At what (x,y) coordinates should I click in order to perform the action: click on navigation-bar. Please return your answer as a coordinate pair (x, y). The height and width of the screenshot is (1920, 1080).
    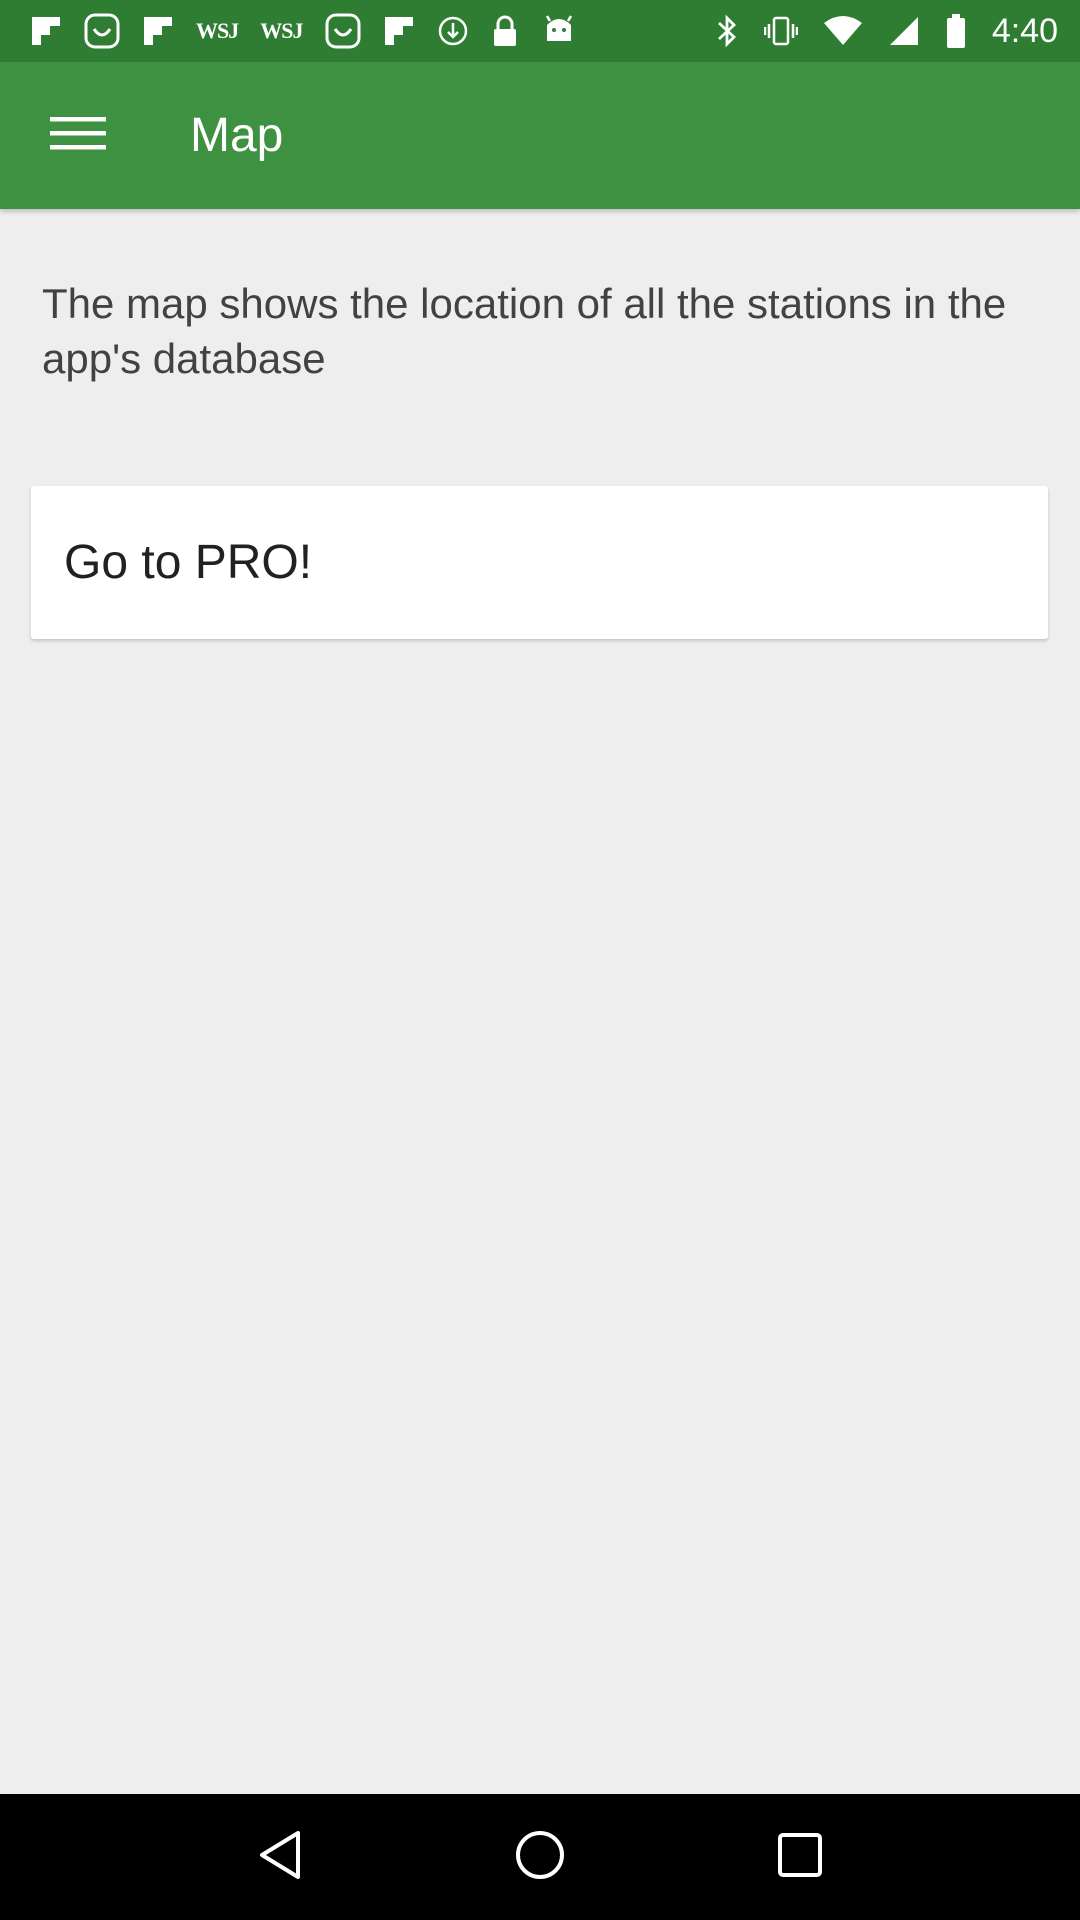
    Looking at the image, I should click on (540, 1857).